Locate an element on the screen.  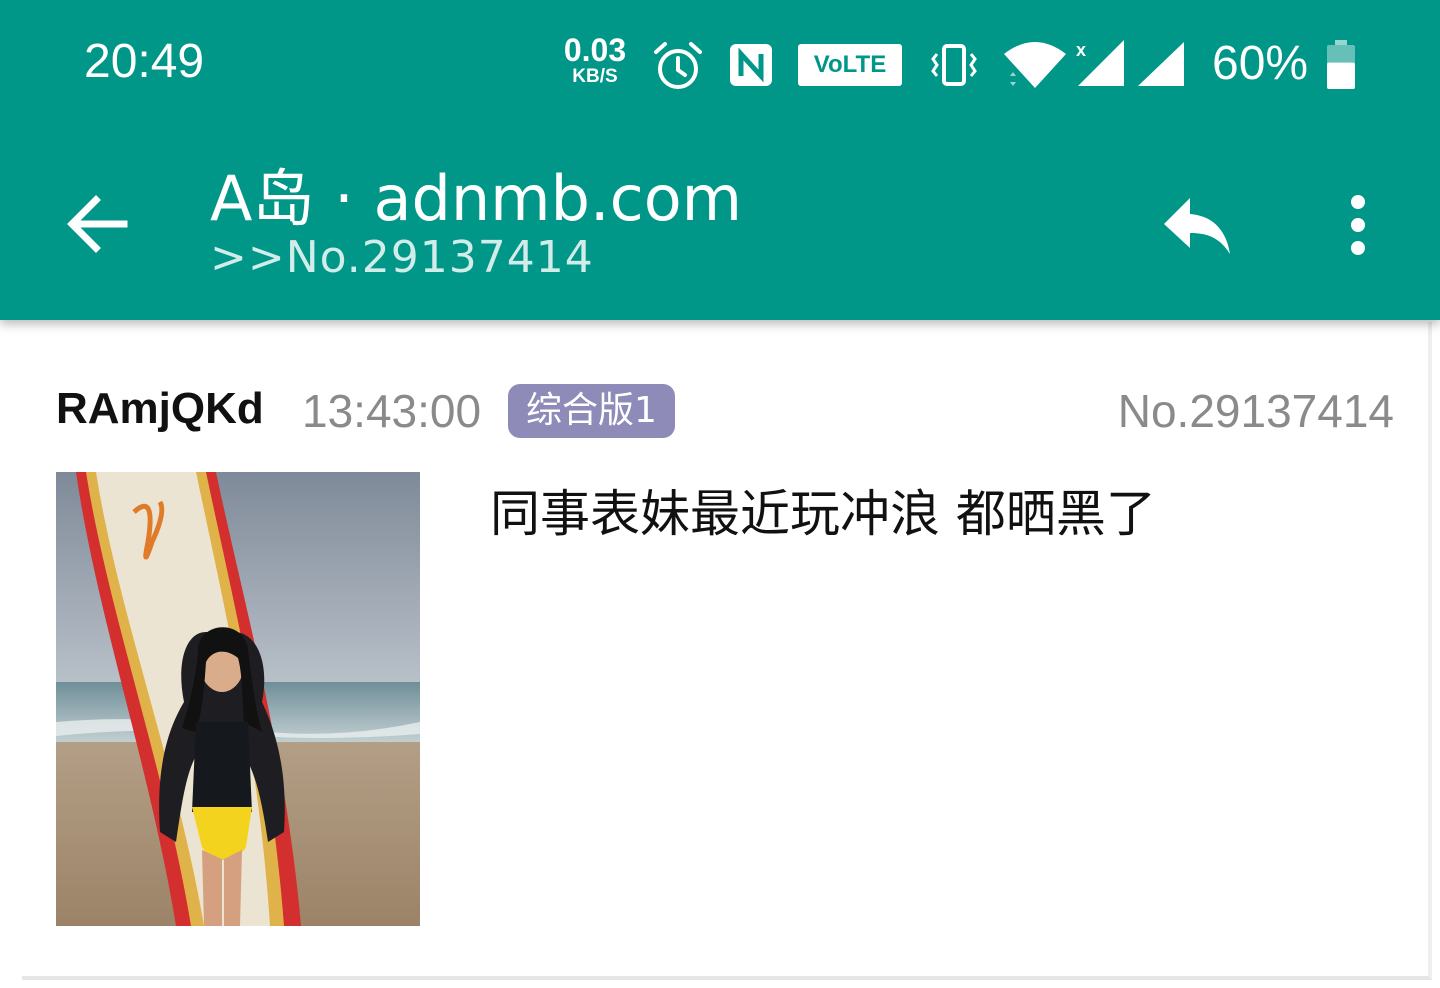
svg-text: x is located at coordinates (1081, 50).